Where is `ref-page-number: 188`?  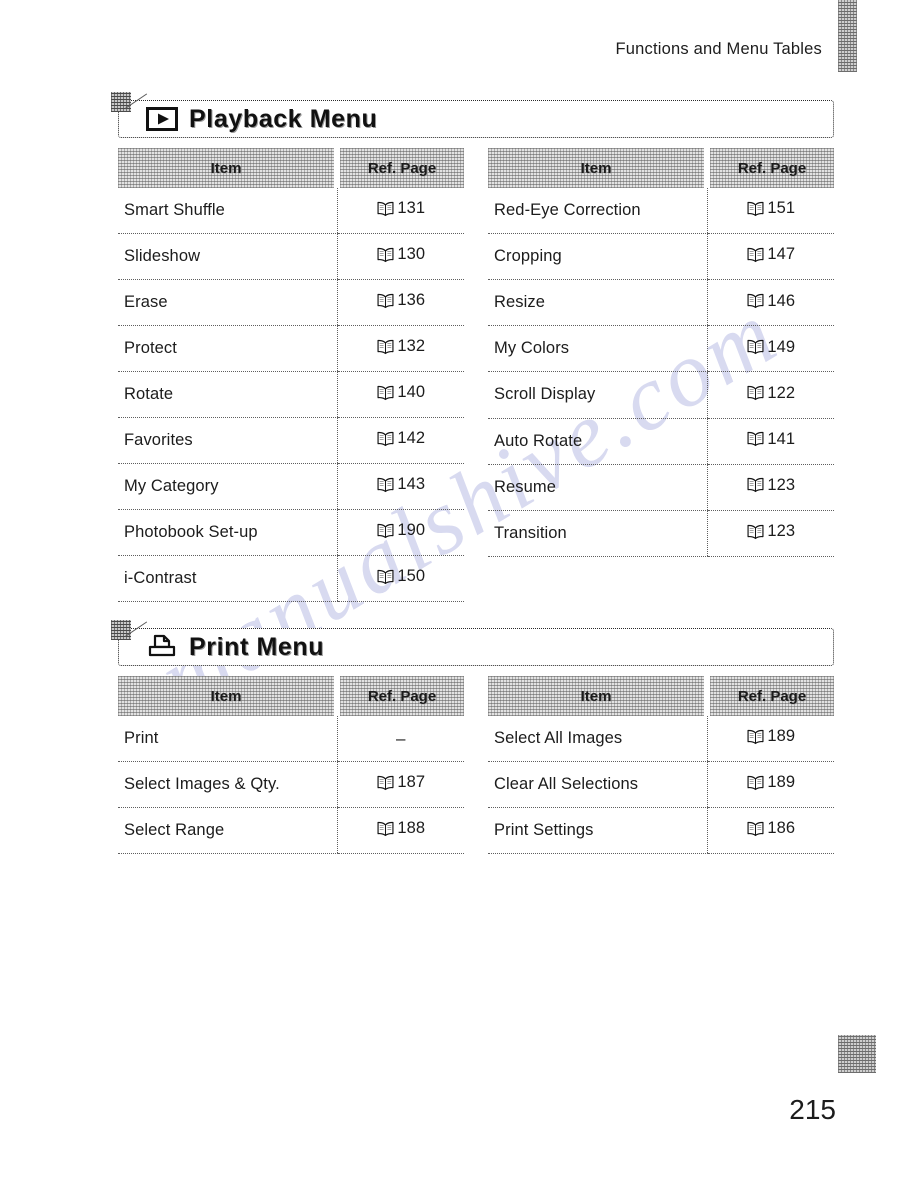 ref-page-number: 188 is located at coordinates (411, 828).